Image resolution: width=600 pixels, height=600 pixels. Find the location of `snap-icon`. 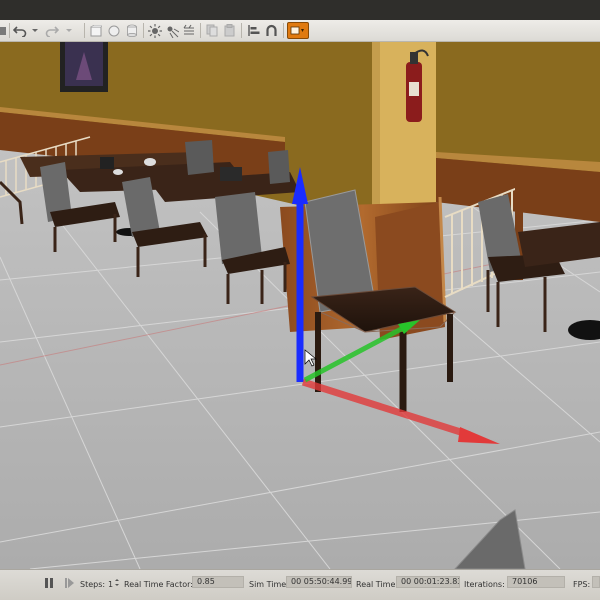

snap-icon is located at coordinates (271, 30).